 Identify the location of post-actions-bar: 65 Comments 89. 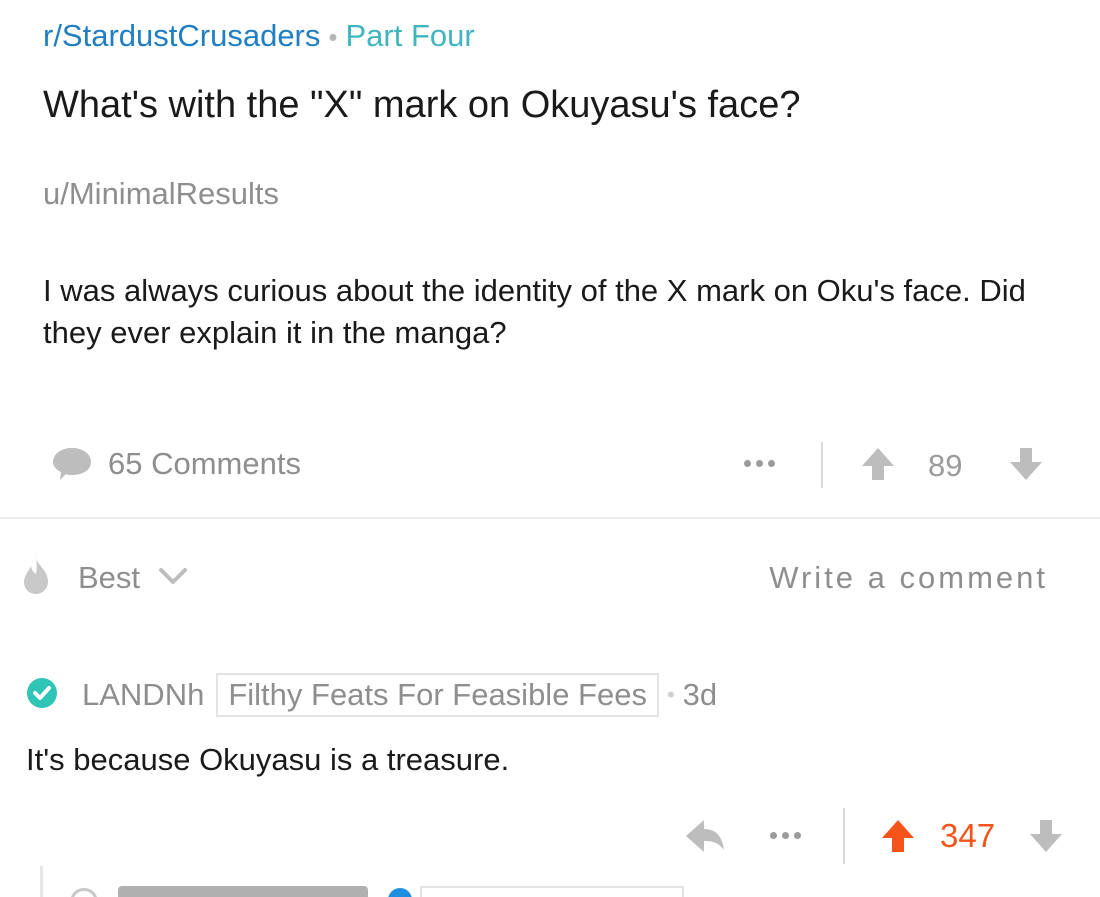
(550, 464).